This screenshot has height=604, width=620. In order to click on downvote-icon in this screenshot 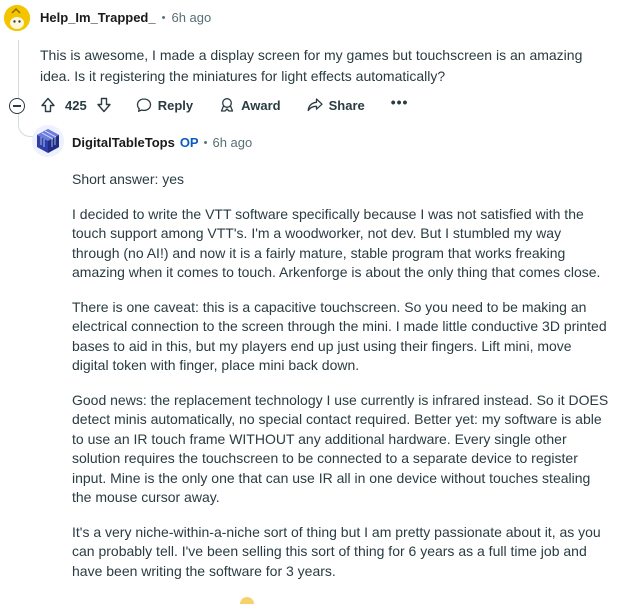, I will do `click(104, 105)`.